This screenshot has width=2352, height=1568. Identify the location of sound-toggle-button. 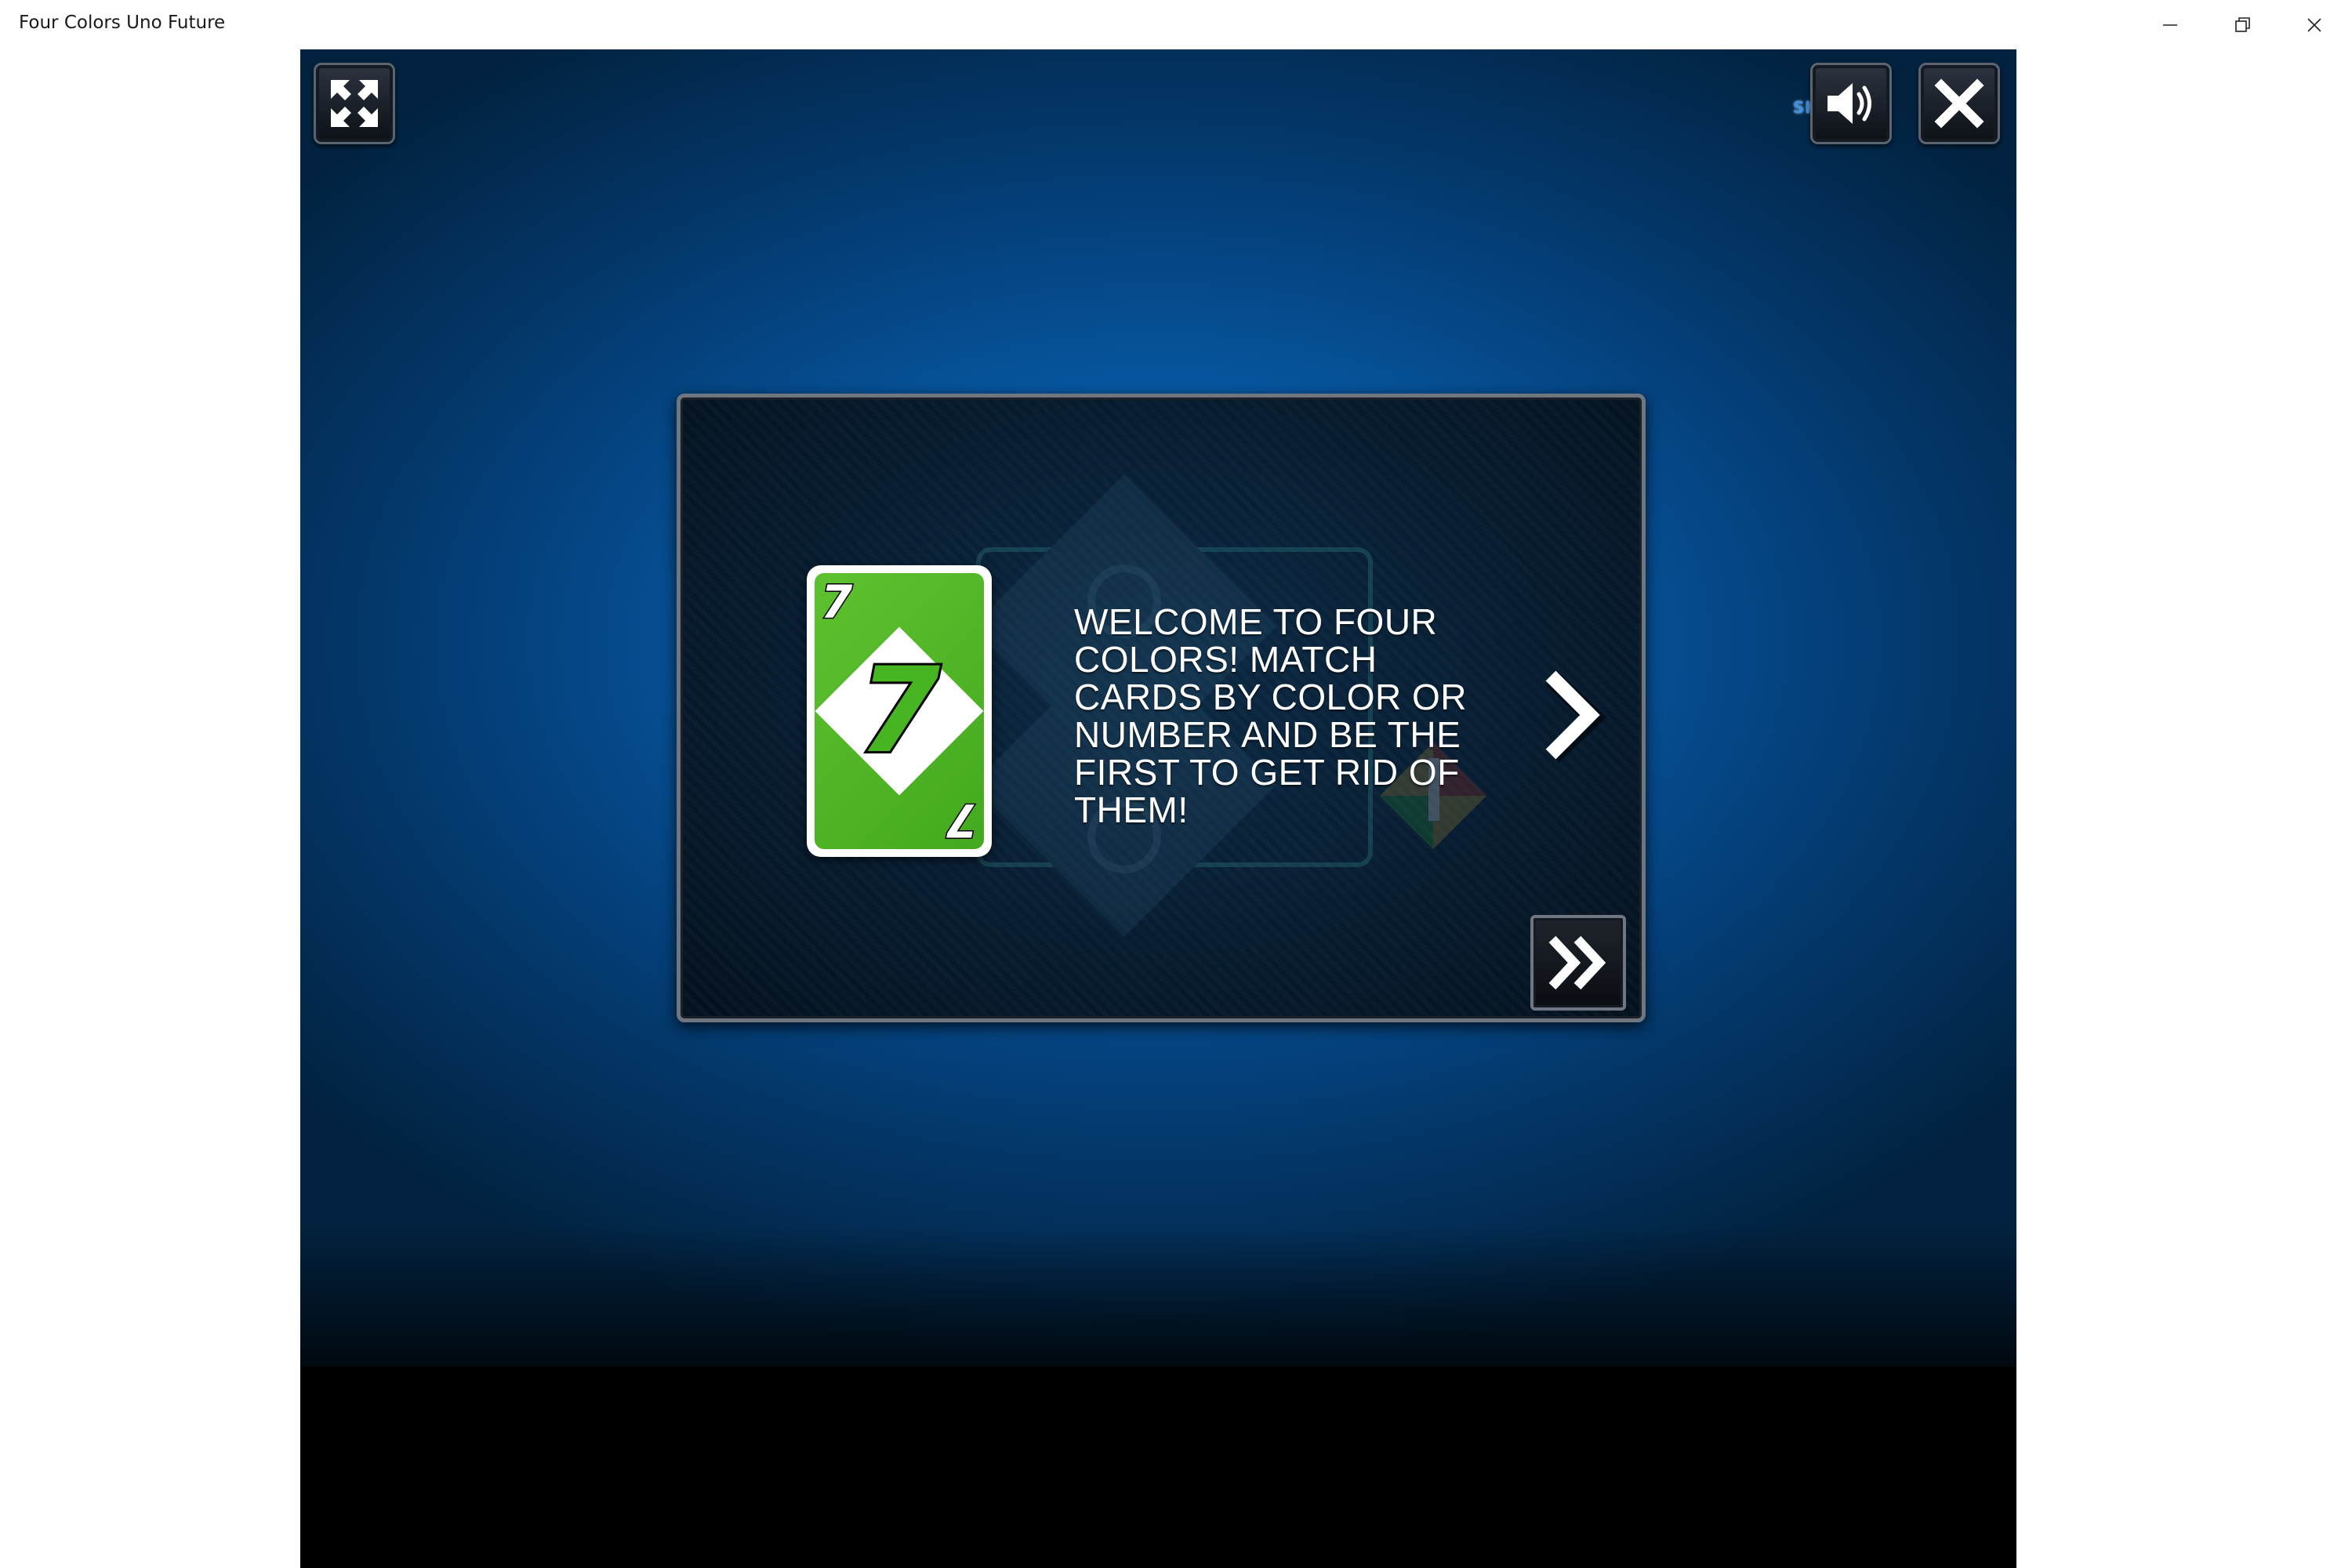
(1851, 103).